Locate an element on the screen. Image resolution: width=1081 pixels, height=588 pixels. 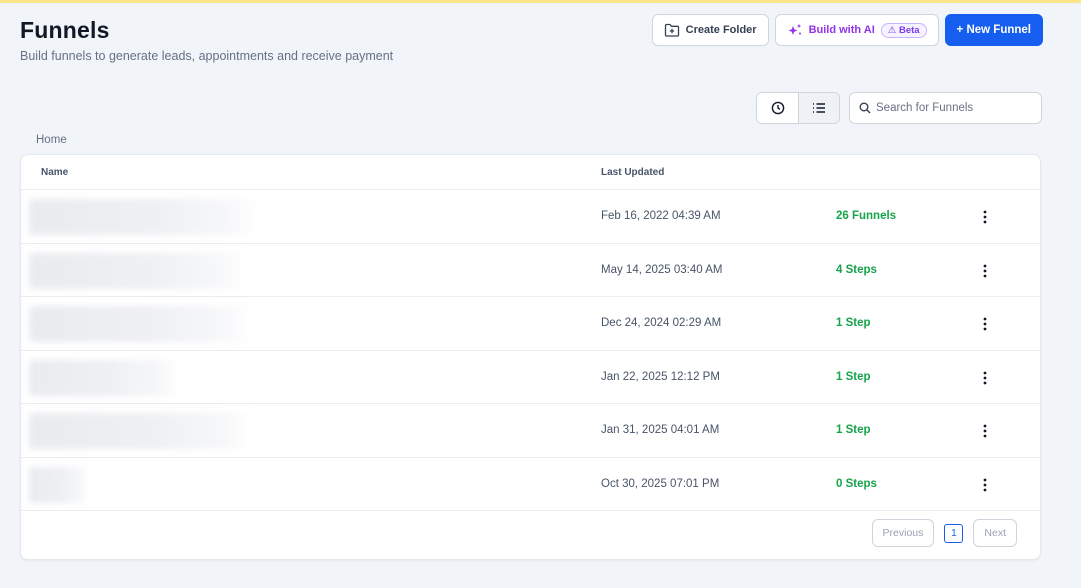
table-header: Name Last Updated is located at coordinates (530, 172).